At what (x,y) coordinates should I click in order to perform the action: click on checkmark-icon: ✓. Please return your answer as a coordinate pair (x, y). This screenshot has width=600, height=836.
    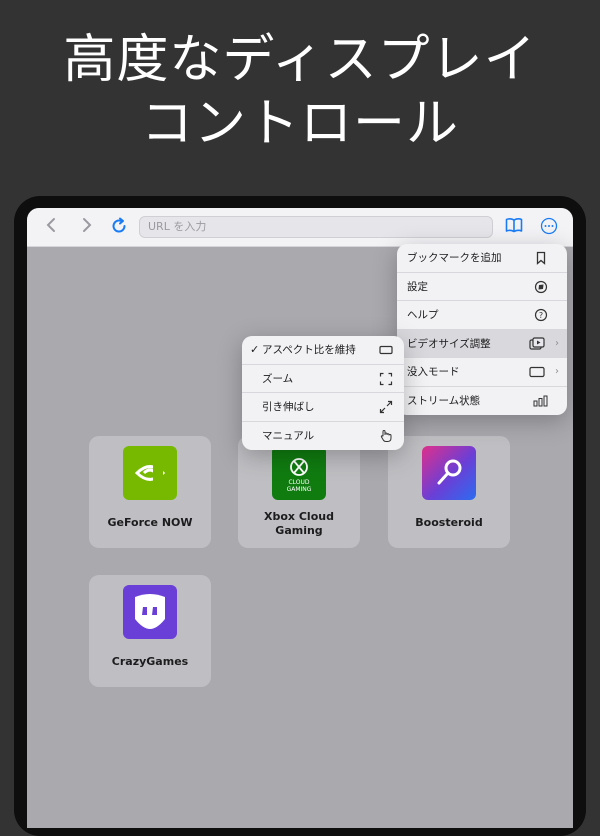
    Looking at the image, I should click on (255, 349).